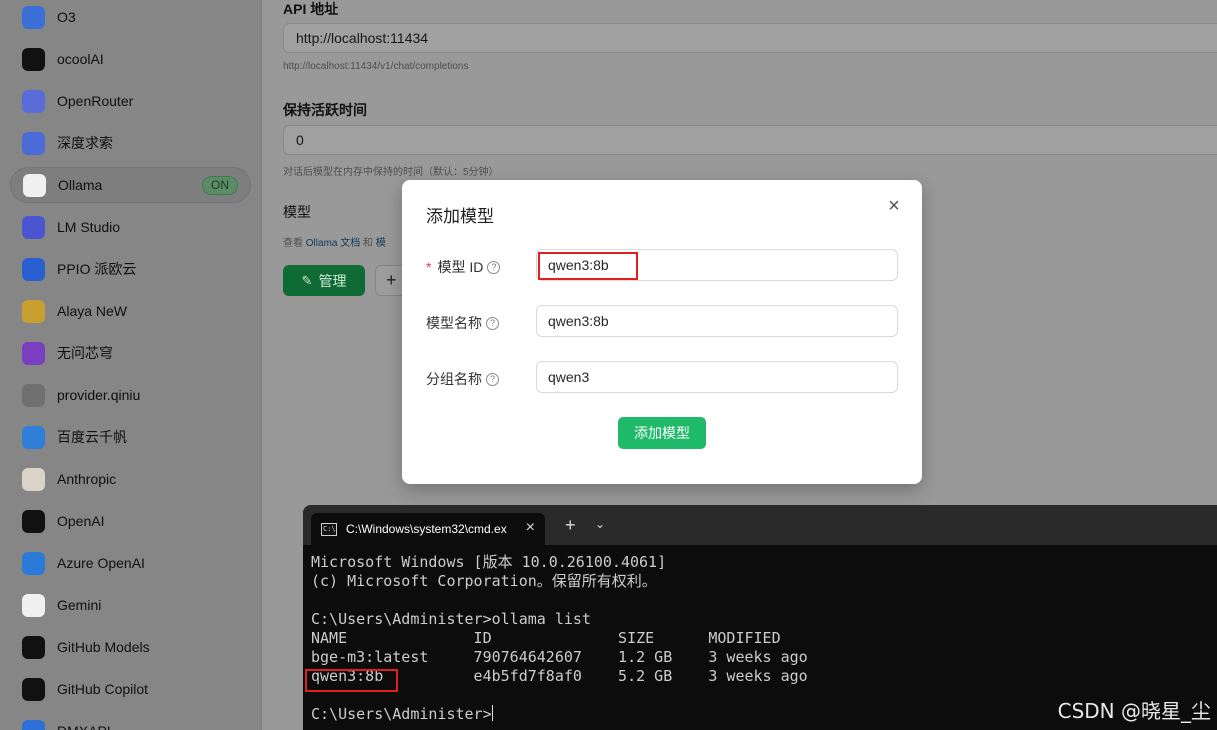 Image resolution: width=1217 pixels, height=730 pixels. I want to click on edit-icon: ✎, so click(307, 280).